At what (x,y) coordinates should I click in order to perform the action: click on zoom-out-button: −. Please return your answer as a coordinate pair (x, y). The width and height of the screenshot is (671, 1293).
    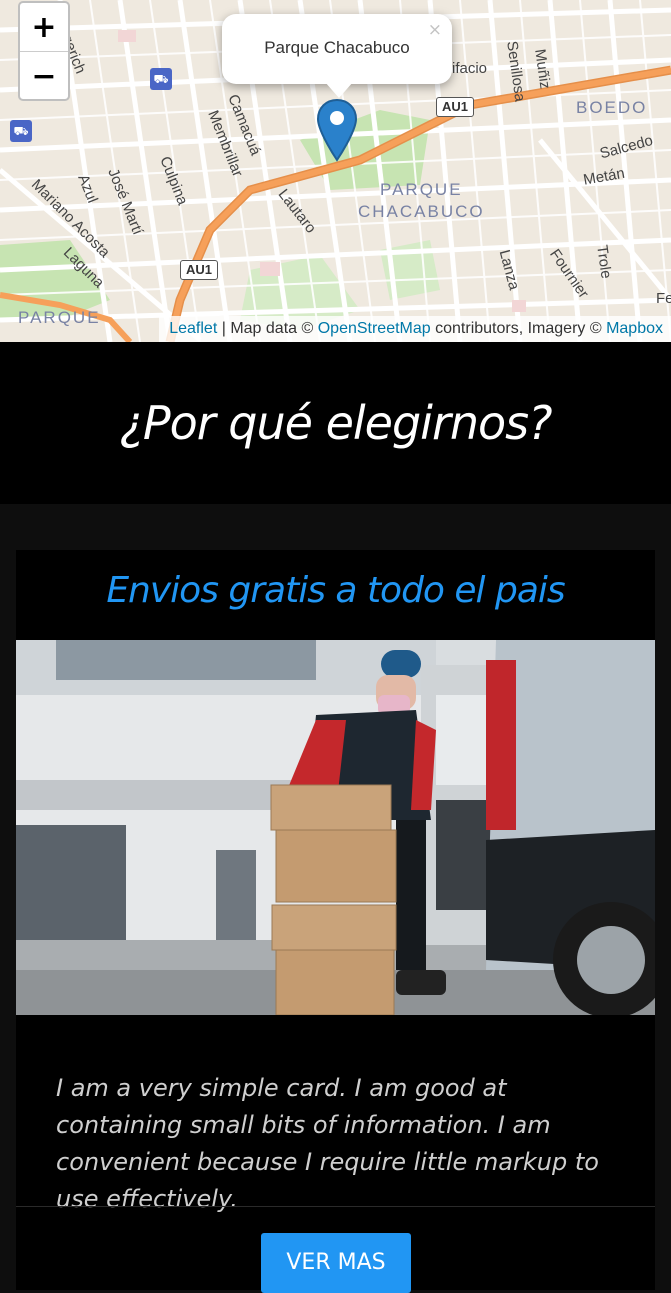
    Looking at the image, I should click on (44, 76).